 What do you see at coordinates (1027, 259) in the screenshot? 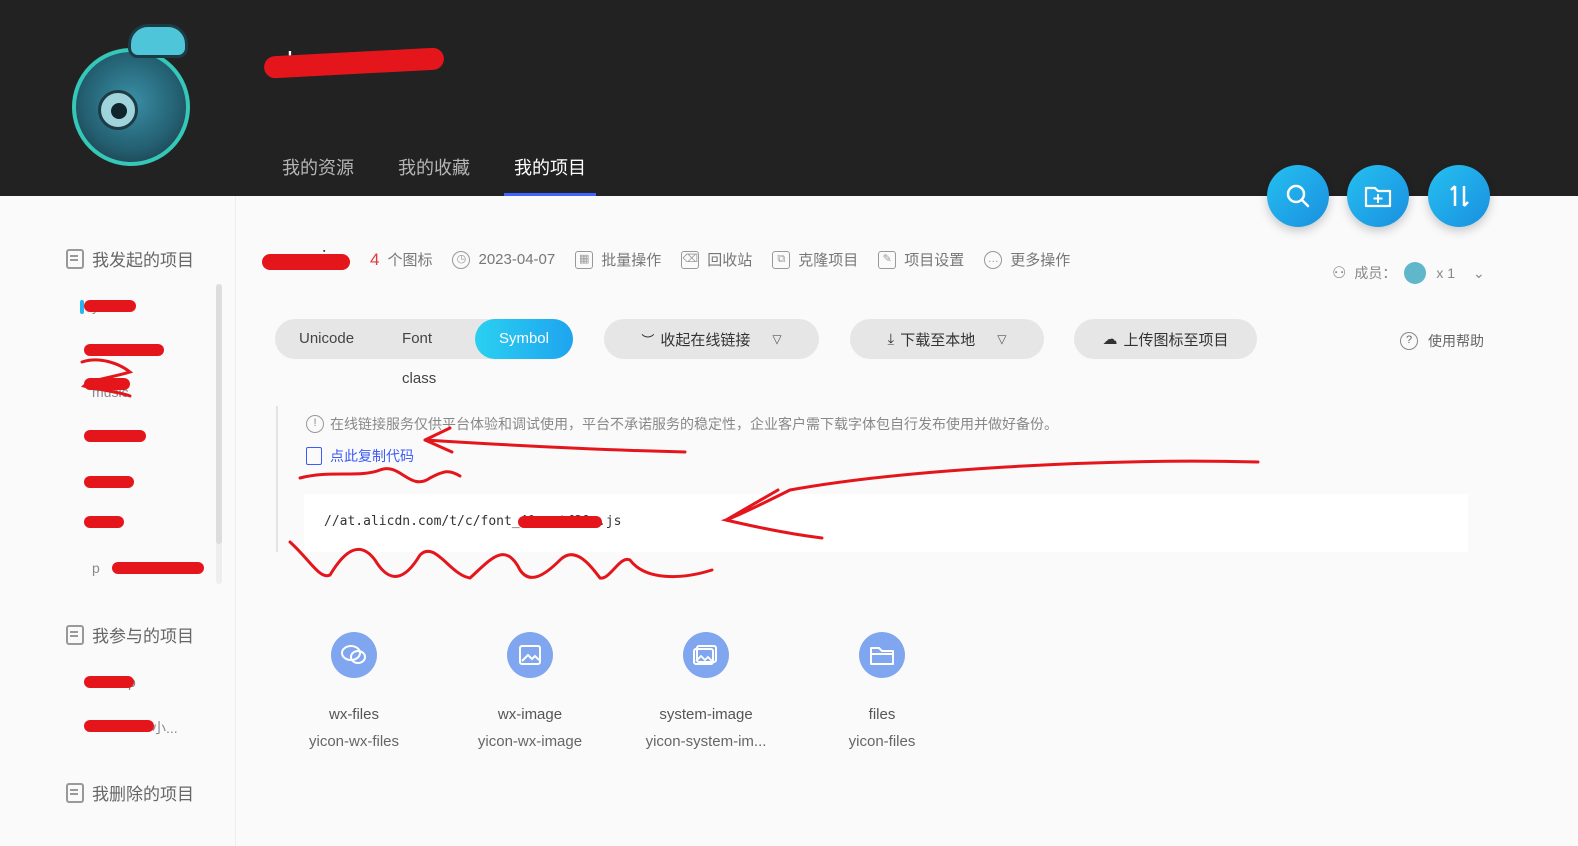
I see `more-actions-button: … 更多操作` at bounding box center [1027, 259].